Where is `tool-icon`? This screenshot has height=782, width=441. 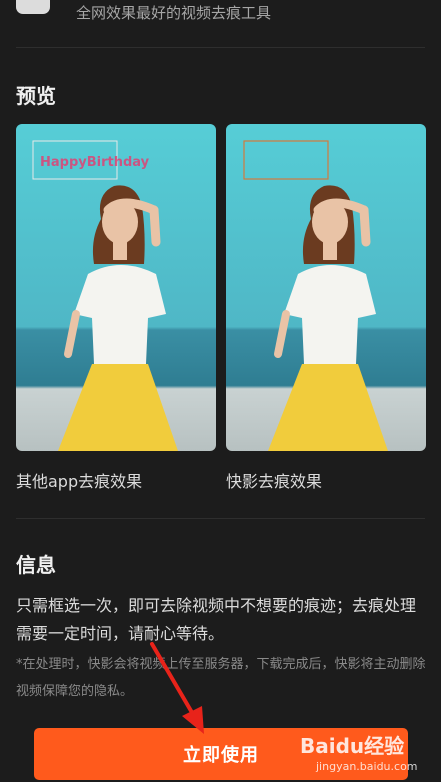
tool-icon is located at coordinates (33, 7).